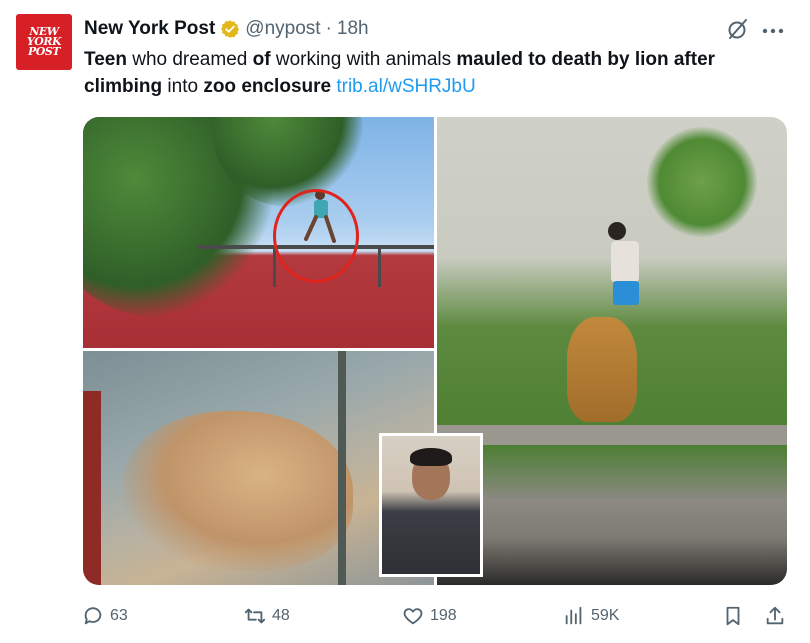 Image resolution: width=810 pixels, height=643 pixels. I want to click on papaya-tree, so click(702, 182).